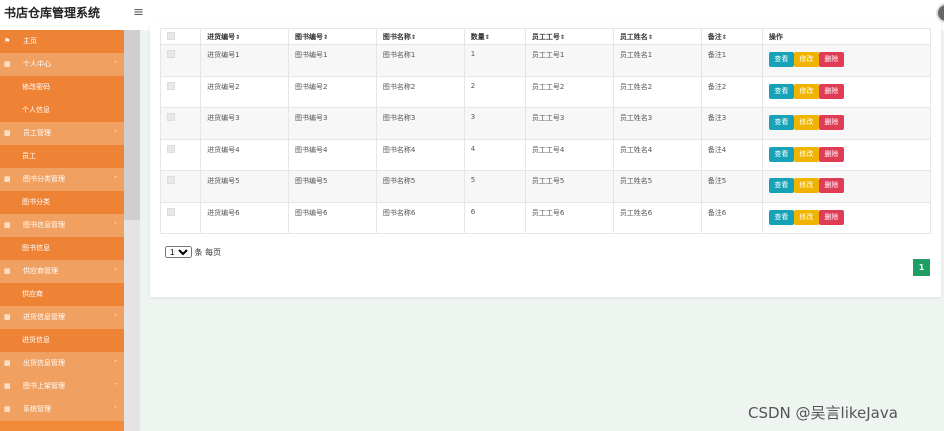  Describe the element at coordinates (44, 363) in the screenshot. I see `sidebar-item-label: 出货信息管理` at that location.